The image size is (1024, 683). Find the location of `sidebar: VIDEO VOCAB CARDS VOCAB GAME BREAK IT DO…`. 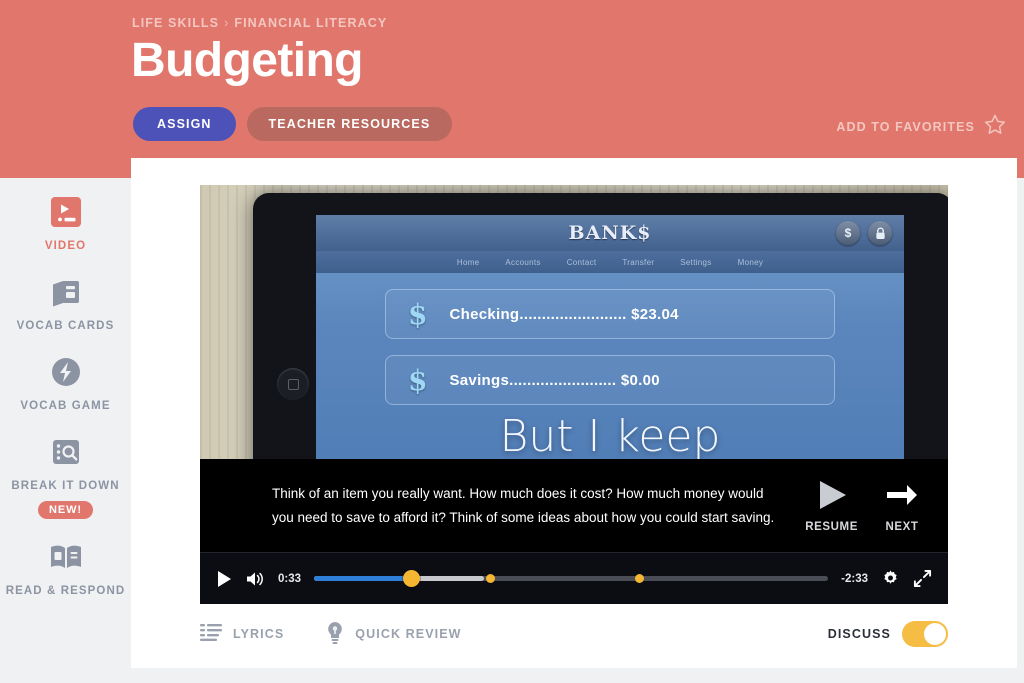

sidebar: VIDEO VOCAB CARDS VOCAB GAME BREAK IT DO… is located at coordinates (65, 430).